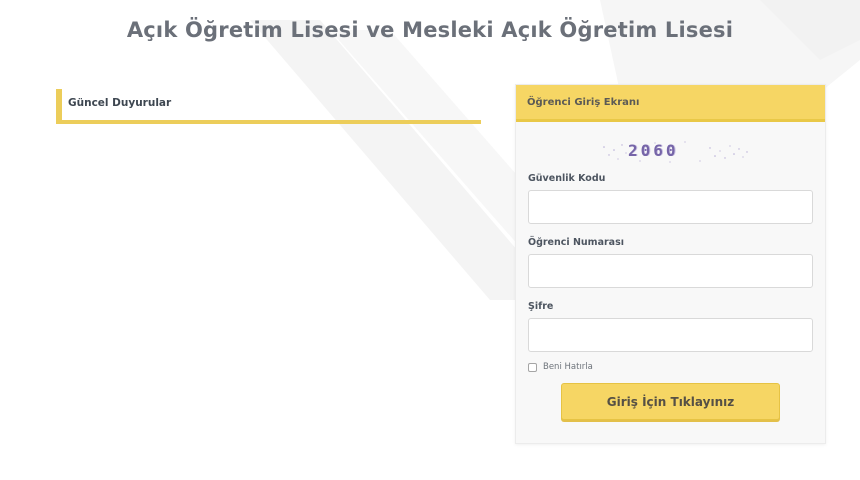 This screenshot has height=480, width=860. I want to click on security-code-input, so click(670, 207).